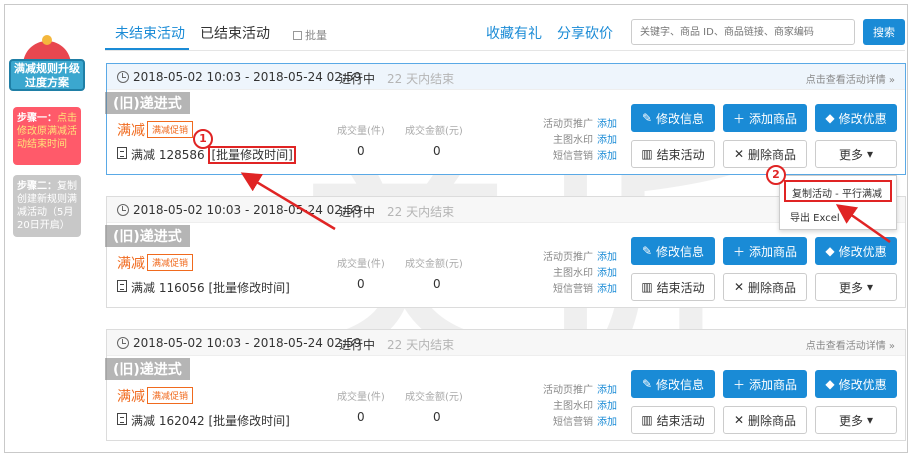  I want to click on top-bar: 未结束活动 已结束活动 批量 收藏有礼 分享砍价 搜索, so click(505, 32).